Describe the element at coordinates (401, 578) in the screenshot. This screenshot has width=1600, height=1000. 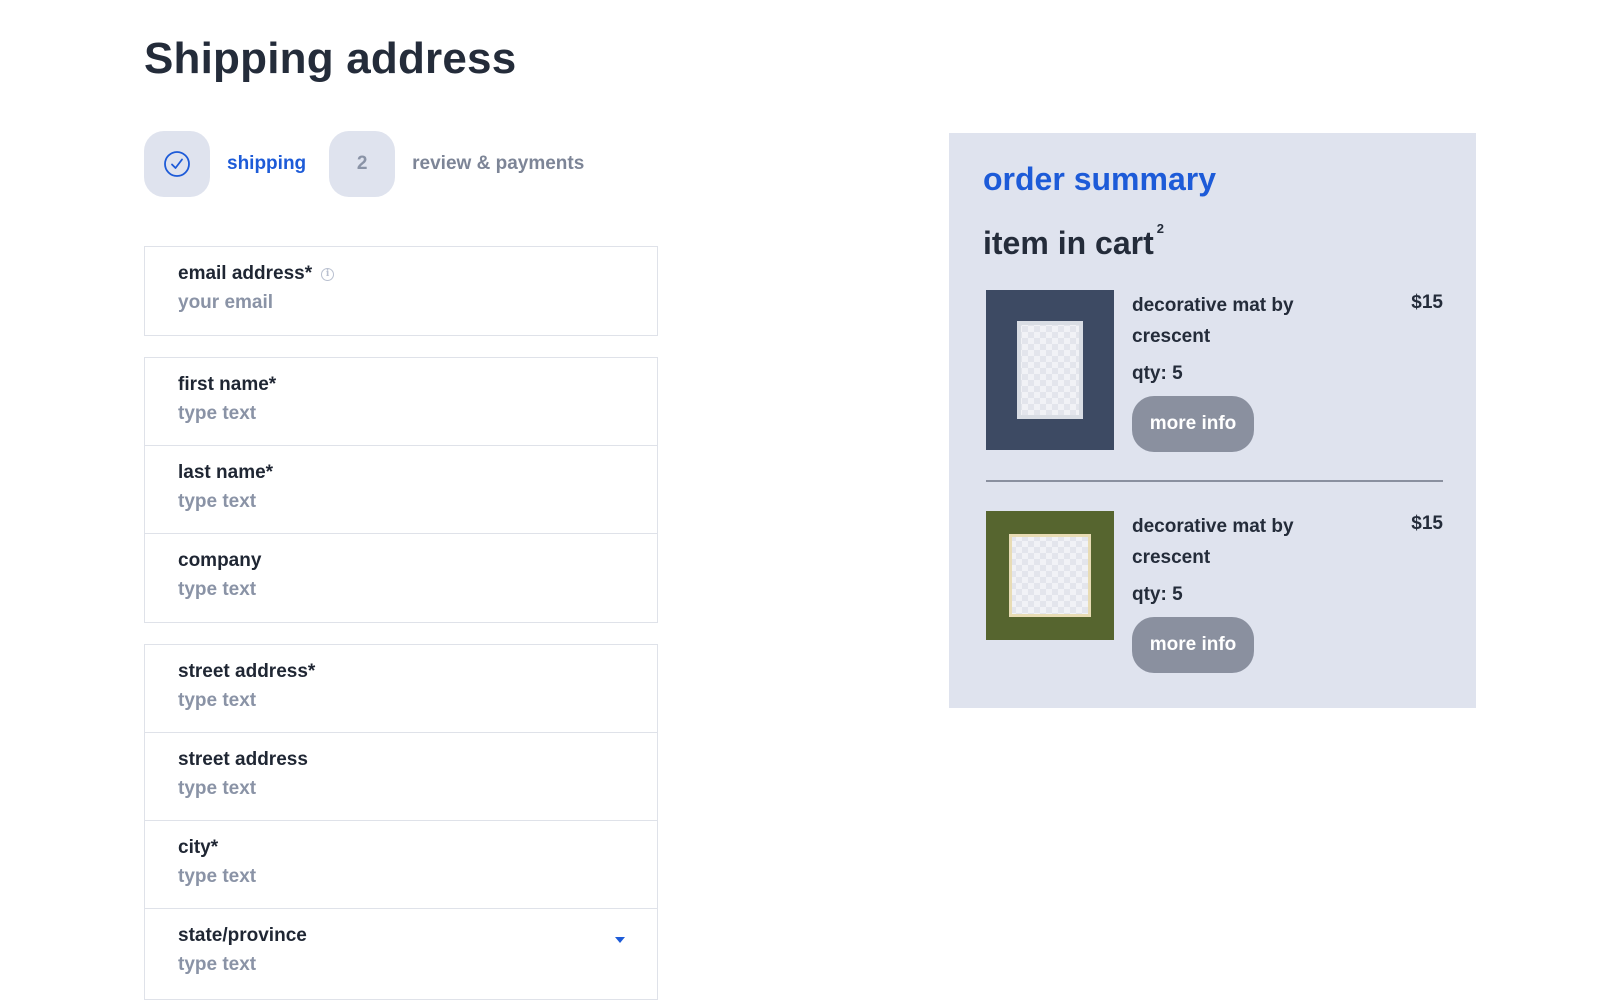
I see `company-field: company` at that location.